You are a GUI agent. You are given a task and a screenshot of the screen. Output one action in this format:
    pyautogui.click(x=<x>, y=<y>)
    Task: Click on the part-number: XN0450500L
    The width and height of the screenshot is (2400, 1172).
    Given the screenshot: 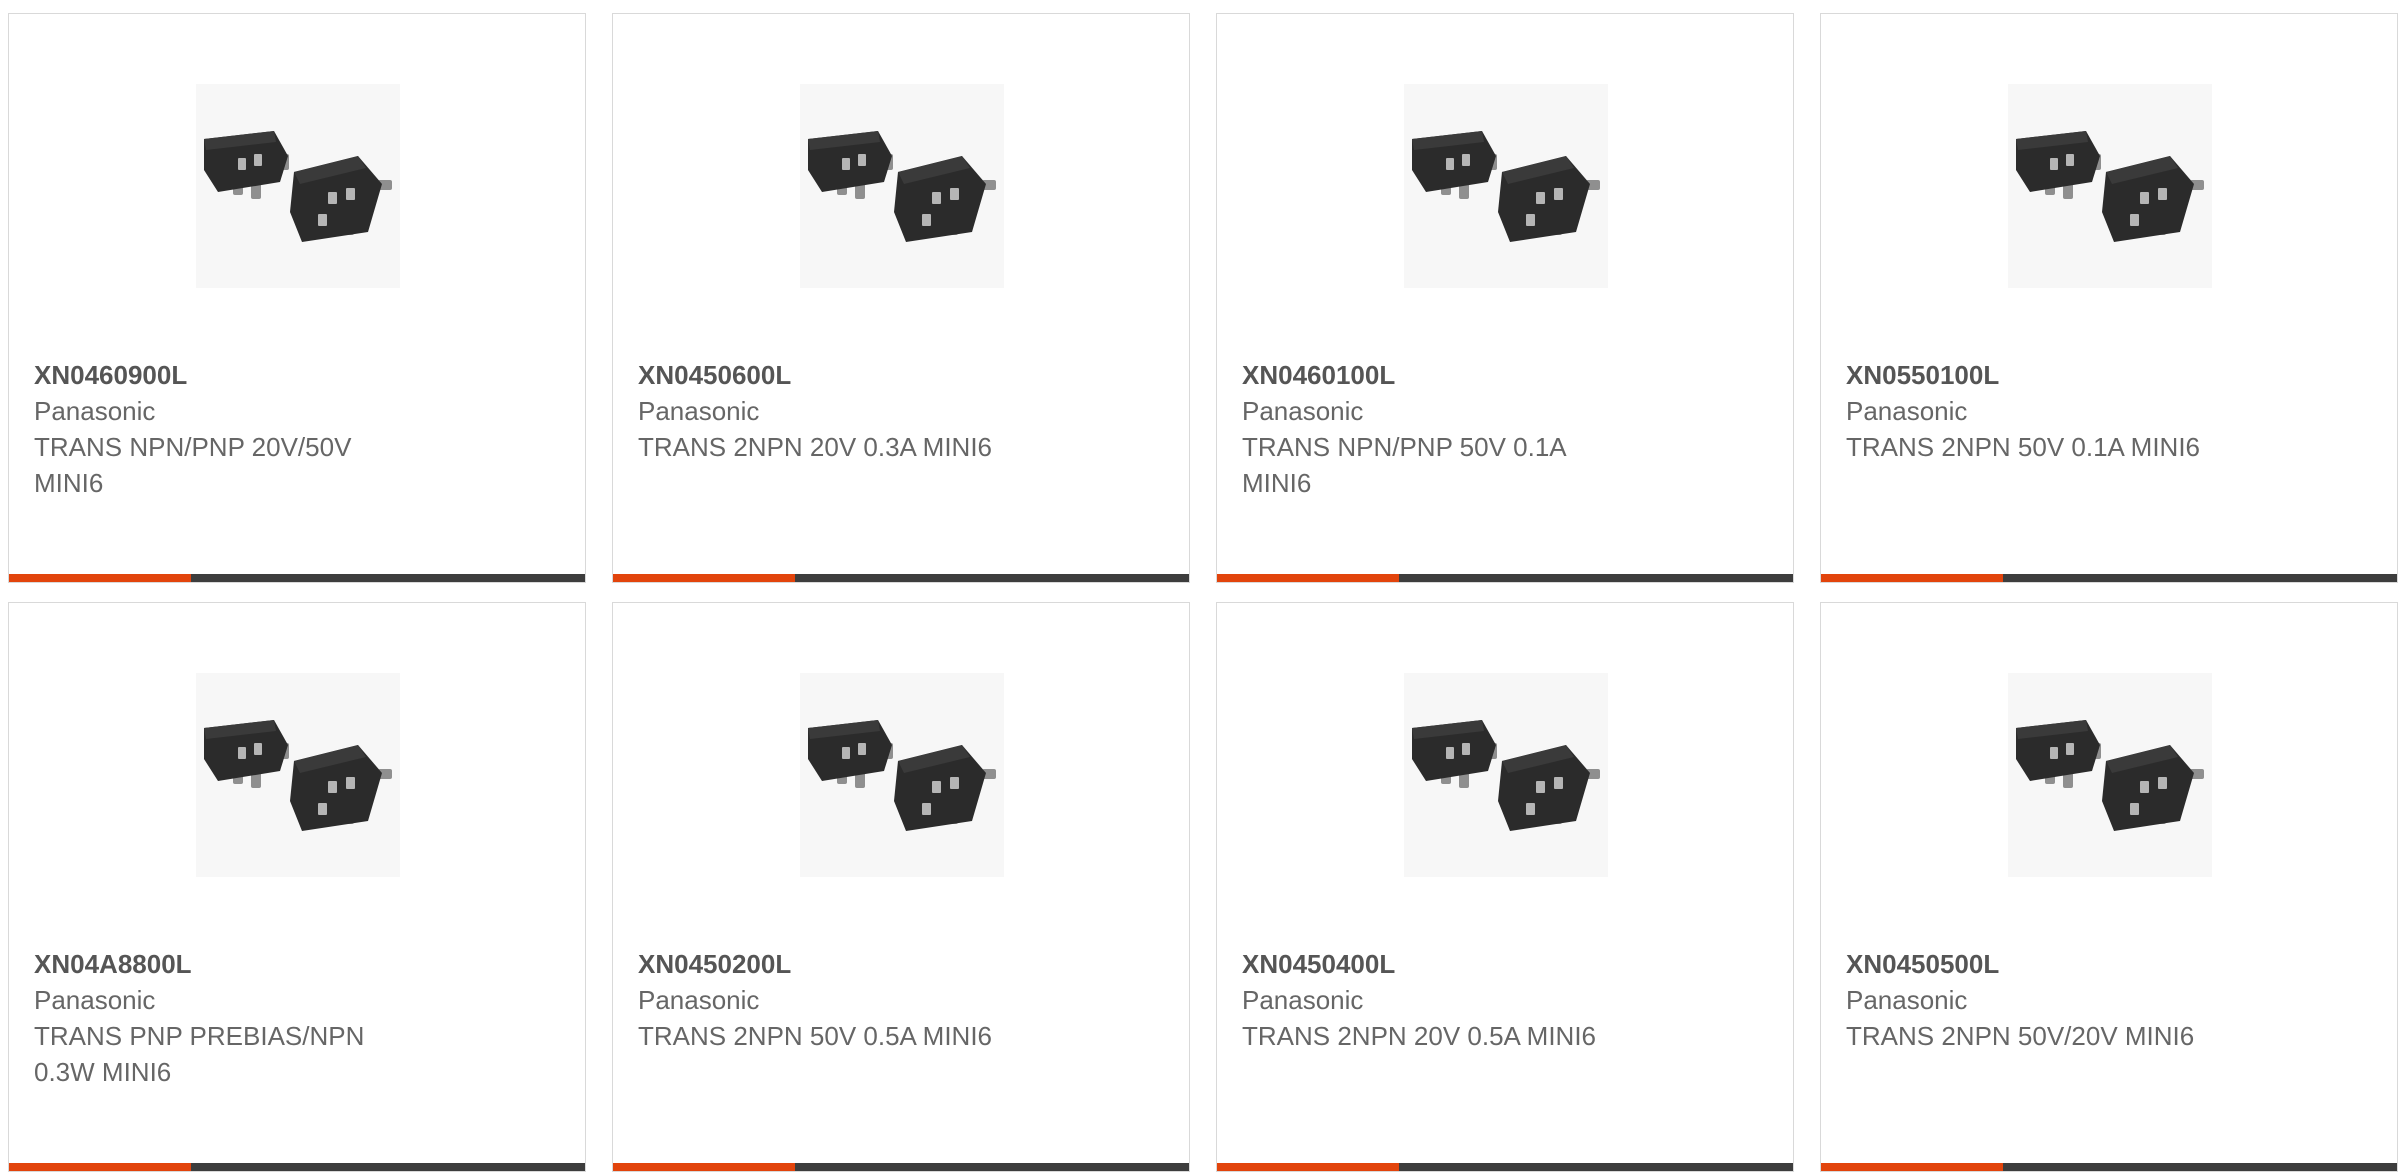 What is the action you would take?
    pyautogui.click(x=2046, y=964)
    